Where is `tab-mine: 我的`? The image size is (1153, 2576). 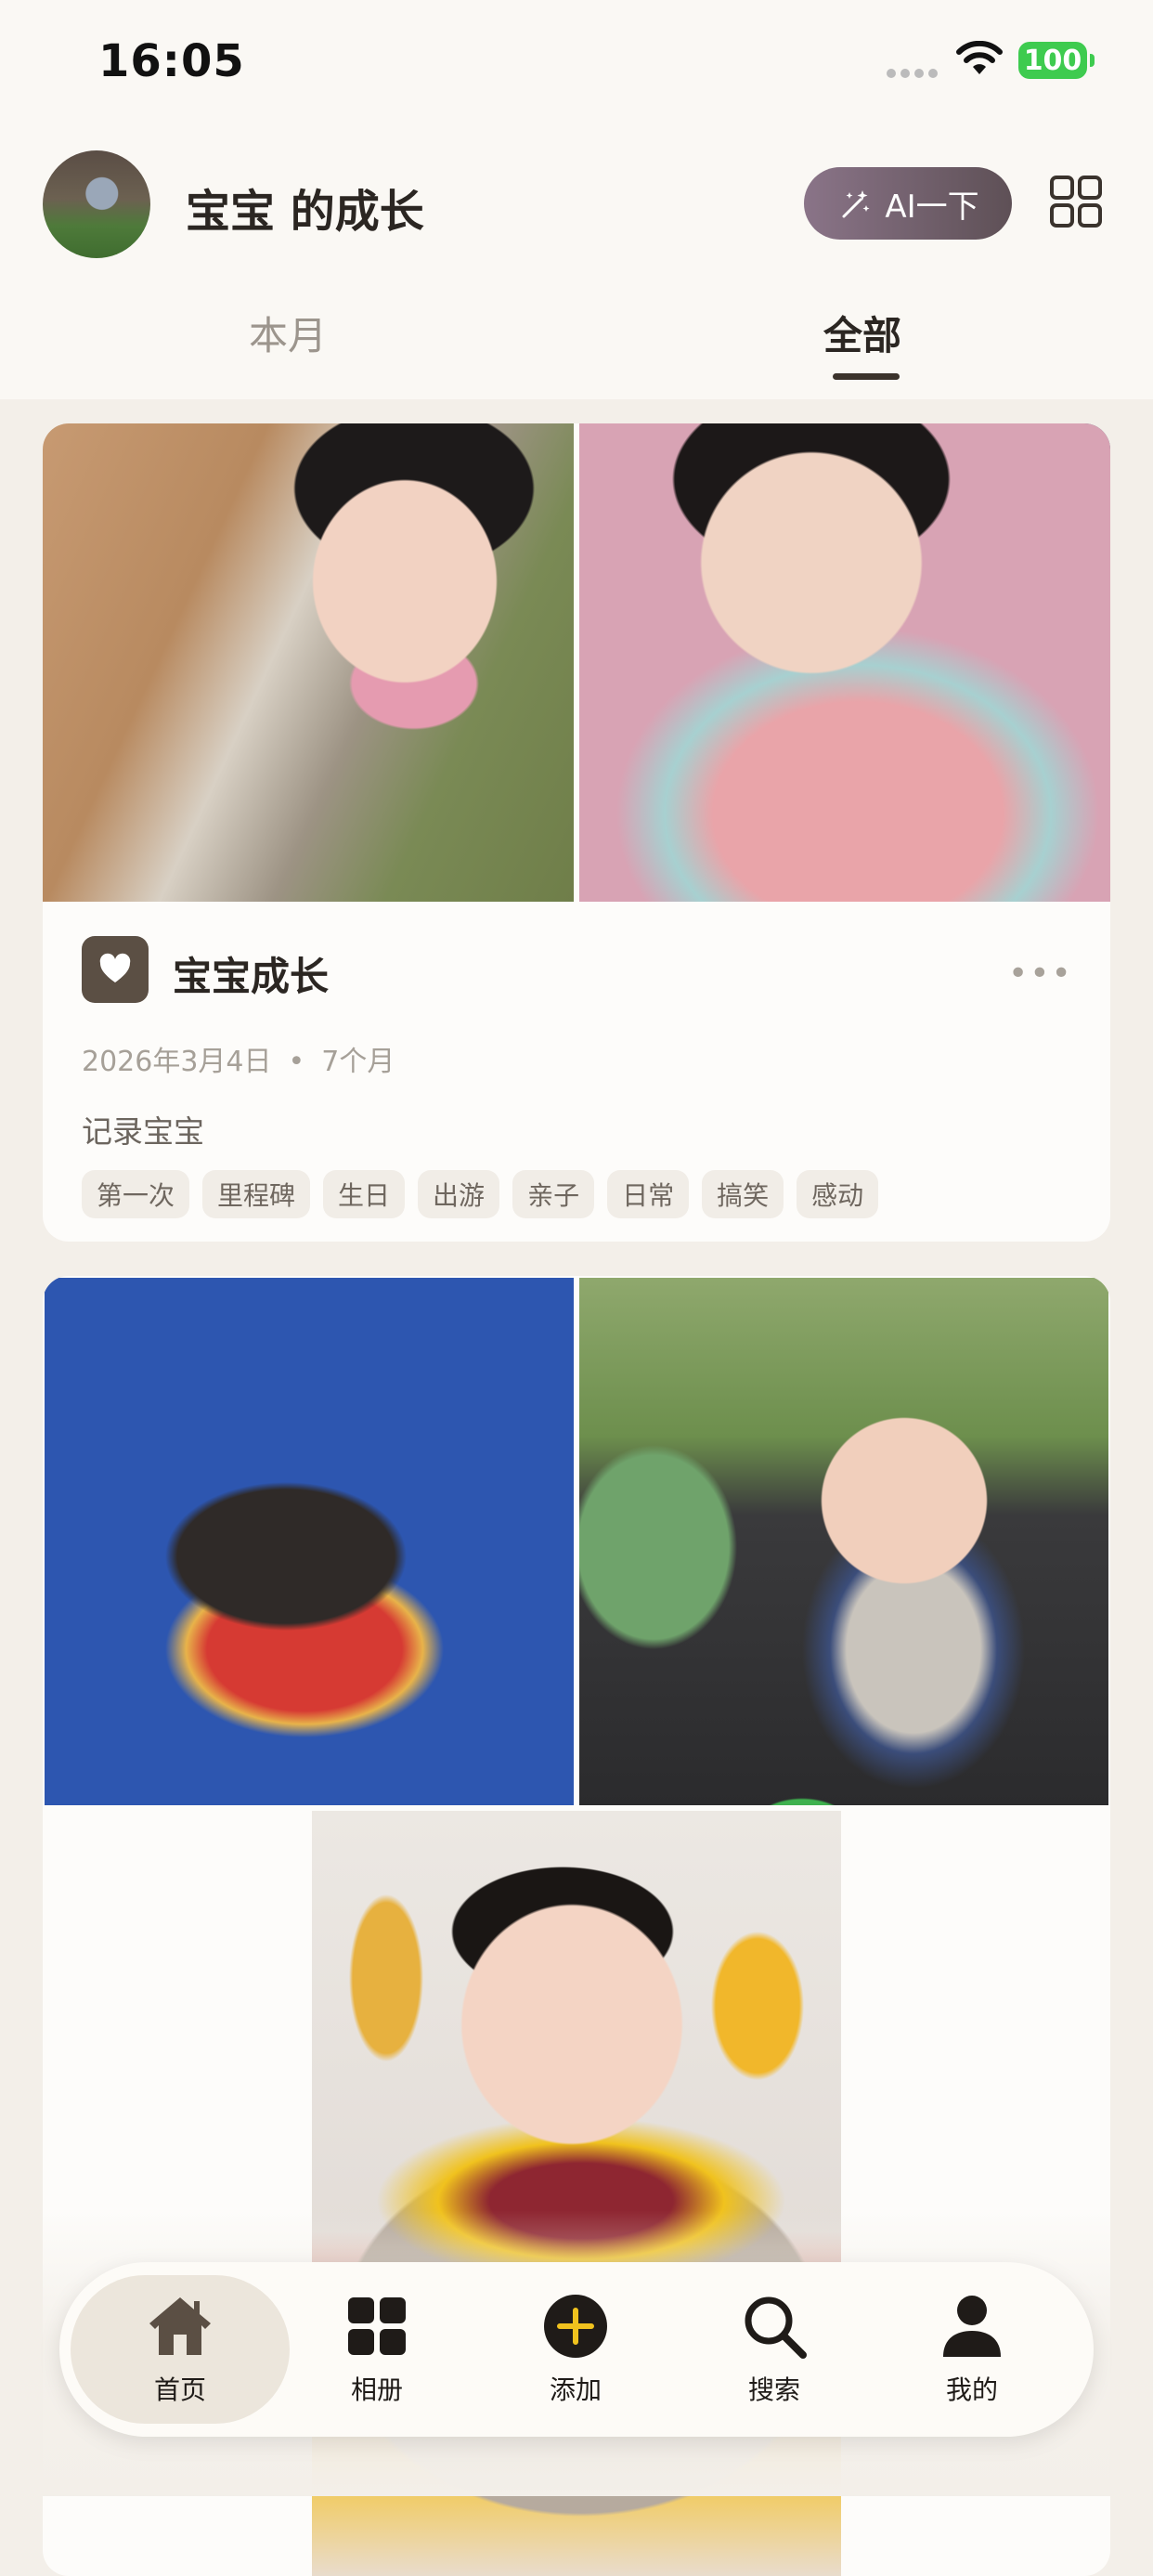 tab-mine: 我的 is located at coordinates (972, 2349).